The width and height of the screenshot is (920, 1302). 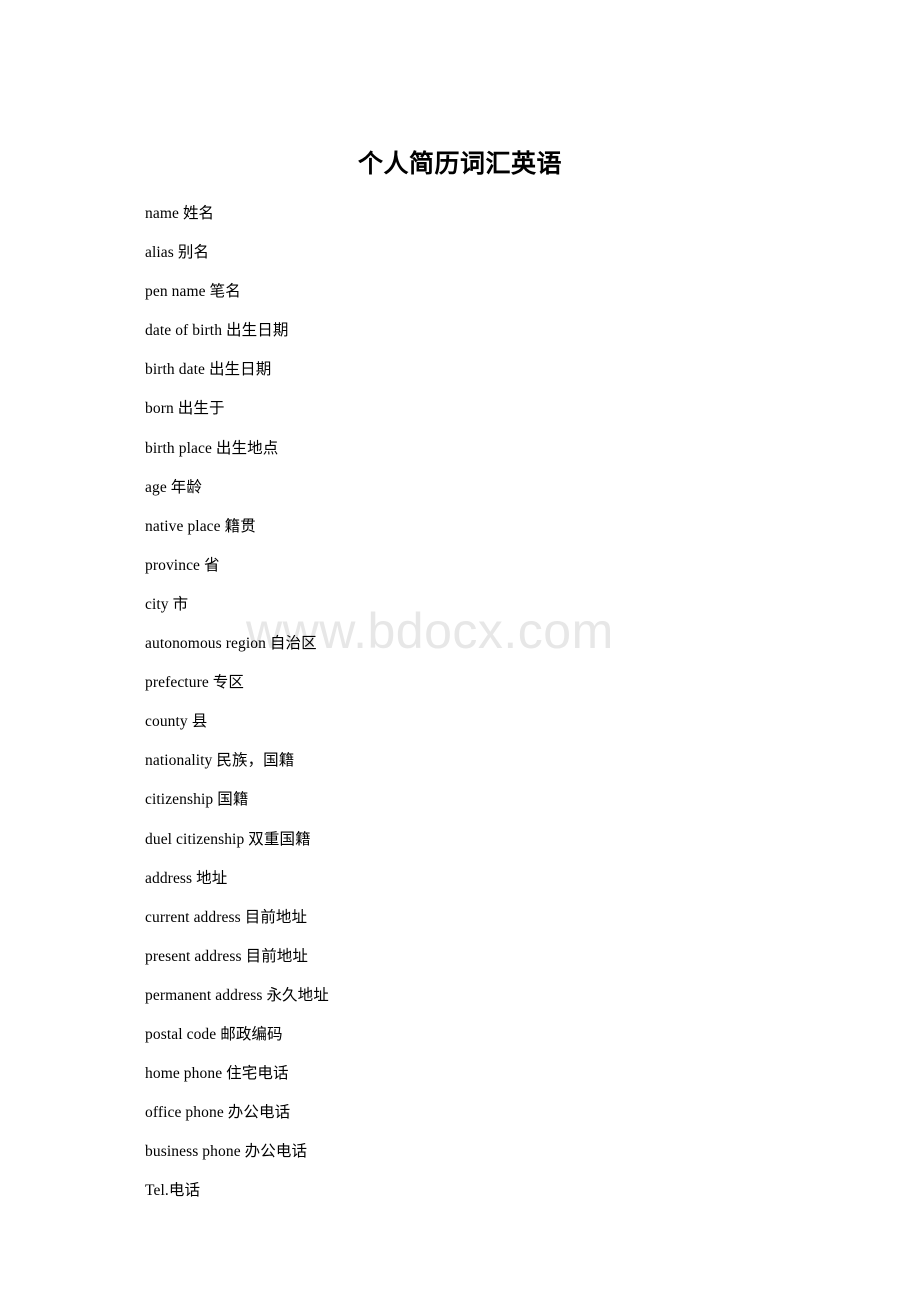 What do you see at coordinates (228, 839) in the screenshot?
I see `list-item: duel citizenship 双重国籍` at bounding box center [228, 839].